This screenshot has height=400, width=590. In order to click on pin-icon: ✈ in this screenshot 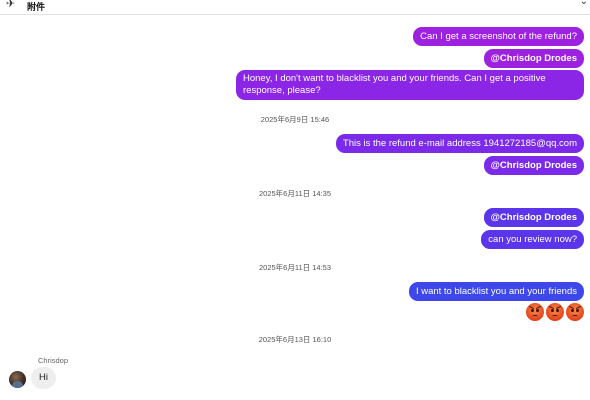, I will do `click(10, 5)`.